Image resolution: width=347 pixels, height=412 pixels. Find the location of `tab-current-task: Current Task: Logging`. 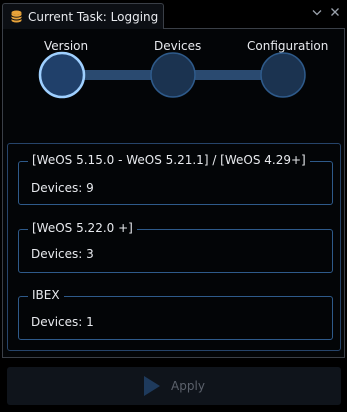

tab-current-task: Current Task: Logging is located at coordinates (83, 16).